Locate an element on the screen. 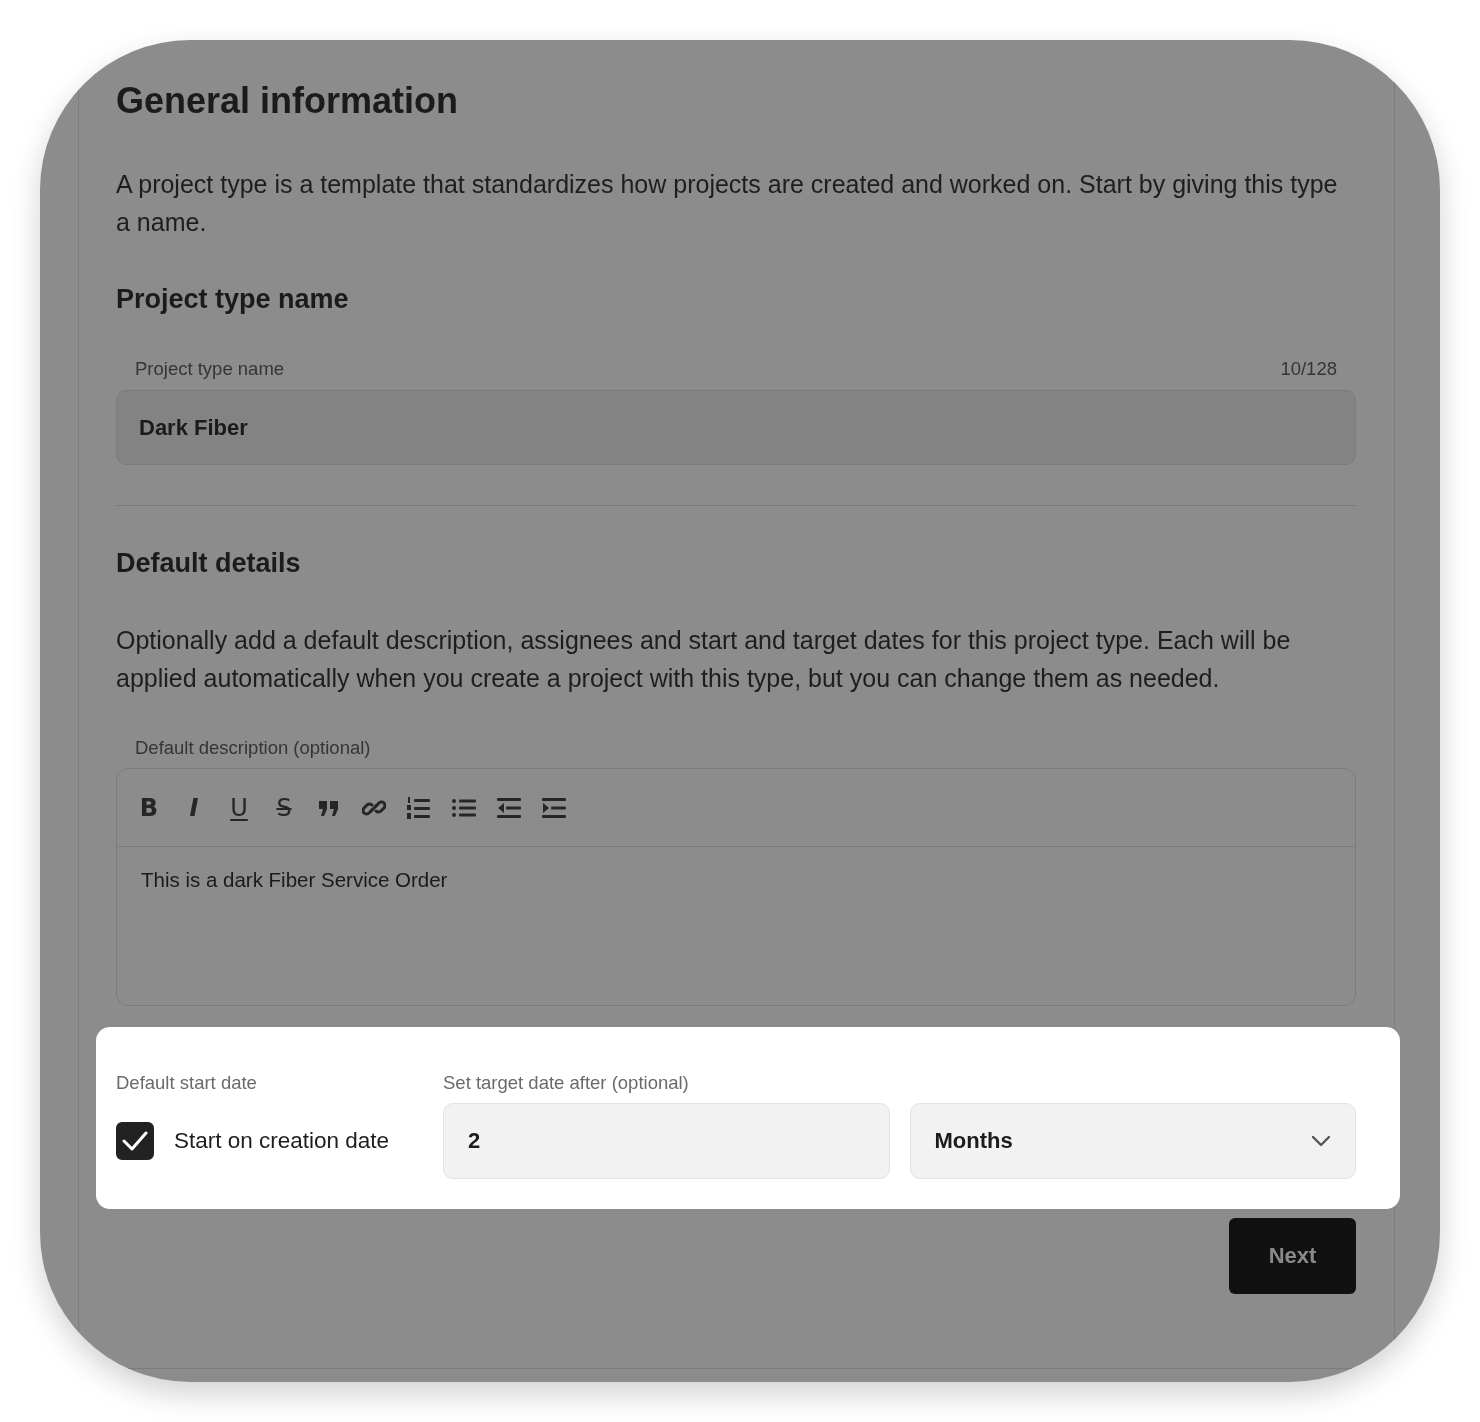 The image size is (1480, 1422). section-heading: Project type name is located at coordinates (233, 299).